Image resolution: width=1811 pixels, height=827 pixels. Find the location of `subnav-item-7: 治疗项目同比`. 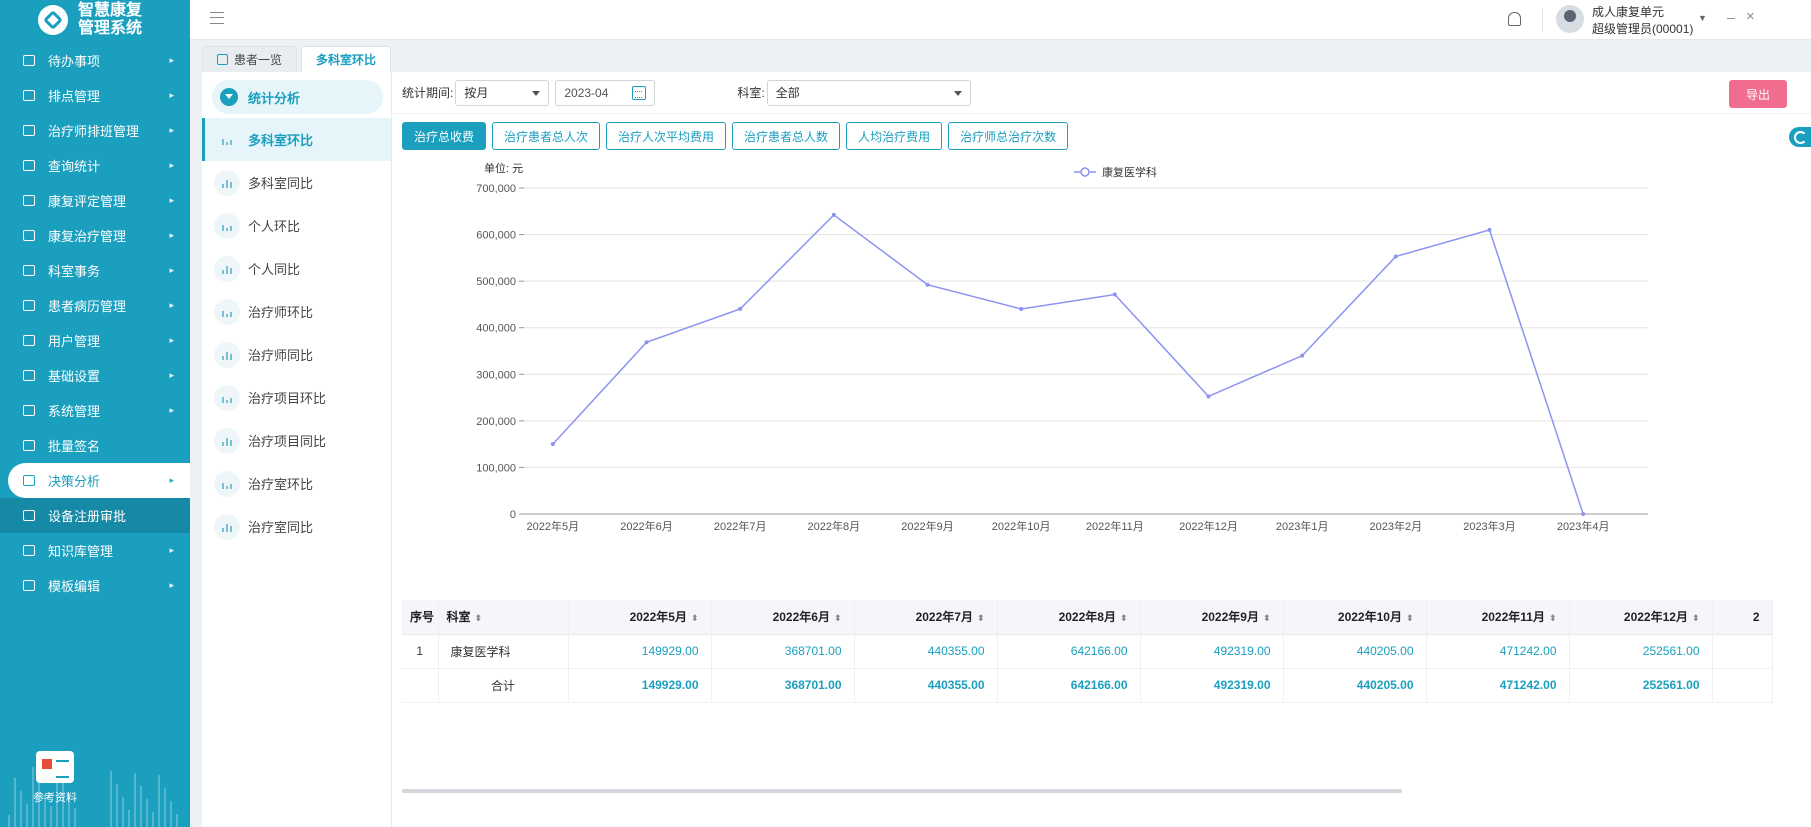

subnav-item-7: 治疗项目同比 is located at coordinates (296, 440).